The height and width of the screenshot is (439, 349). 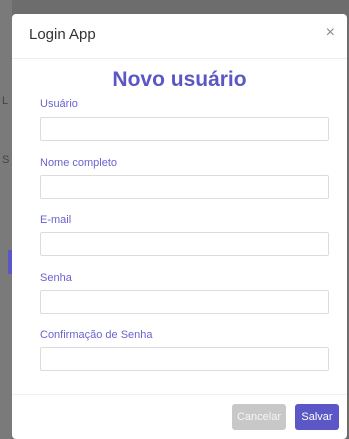 What do you see at coordinates (184, 302) in the screenshot?
I see `password-input` at bounding box center [184, 302].